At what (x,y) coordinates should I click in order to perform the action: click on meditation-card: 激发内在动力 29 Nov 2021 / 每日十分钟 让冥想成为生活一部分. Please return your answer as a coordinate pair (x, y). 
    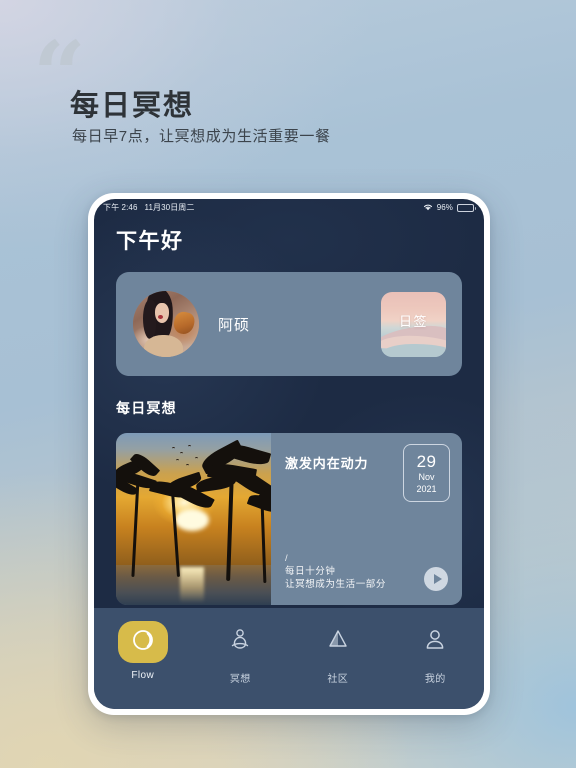
    Looking at the image, I should click on (289, 519).